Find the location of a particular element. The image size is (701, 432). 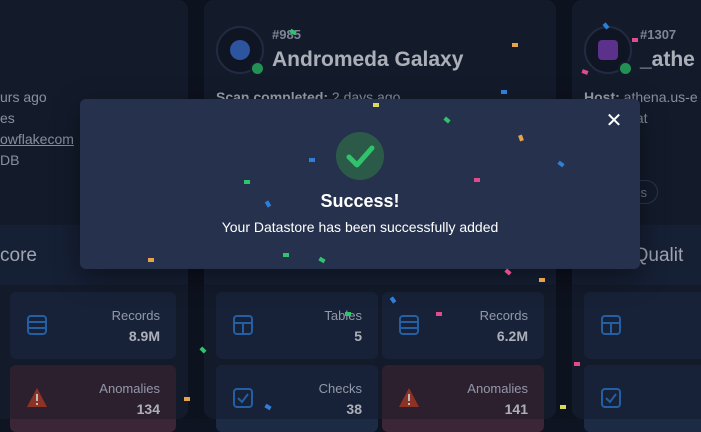

checkmark-icon is located at coordinates (360, 156).